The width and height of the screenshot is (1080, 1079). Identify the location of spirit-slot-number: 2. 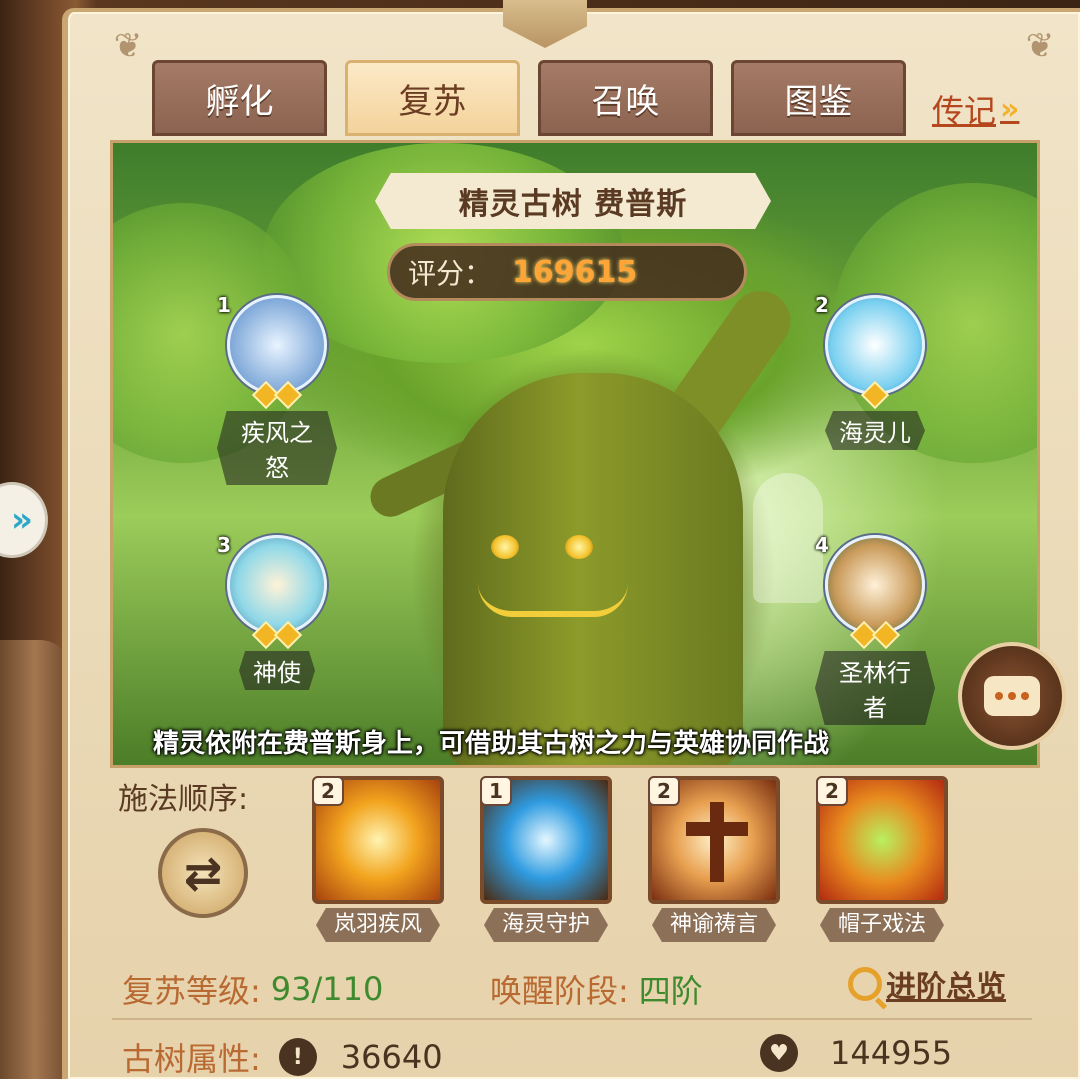
(822, 305).